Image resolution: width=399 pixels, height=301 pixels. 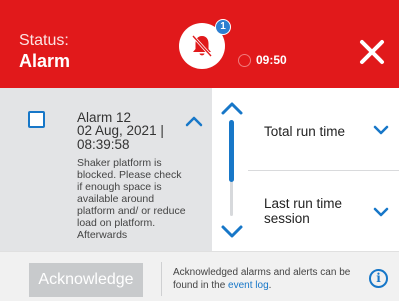 What do you see at coordinates (223, 27) in the screenshot?
I see `notification-count-badge: 1` at bounding box center [223, 27].